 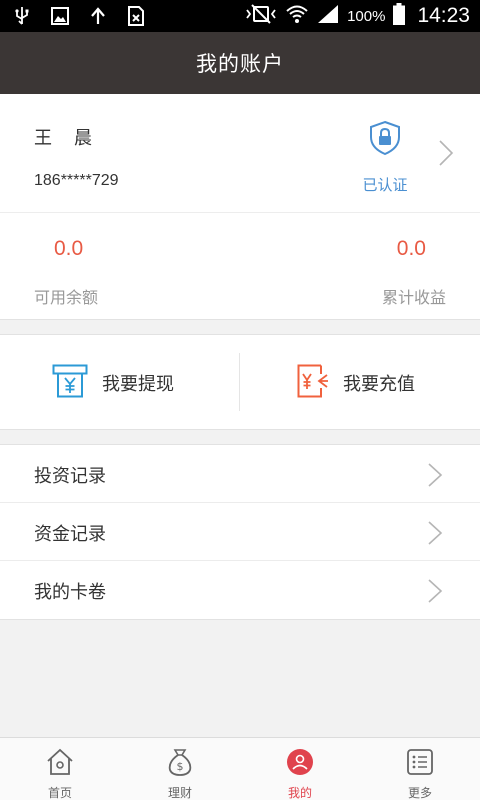 I want to click on tab-label: 首页, so click(x=59, y=793).